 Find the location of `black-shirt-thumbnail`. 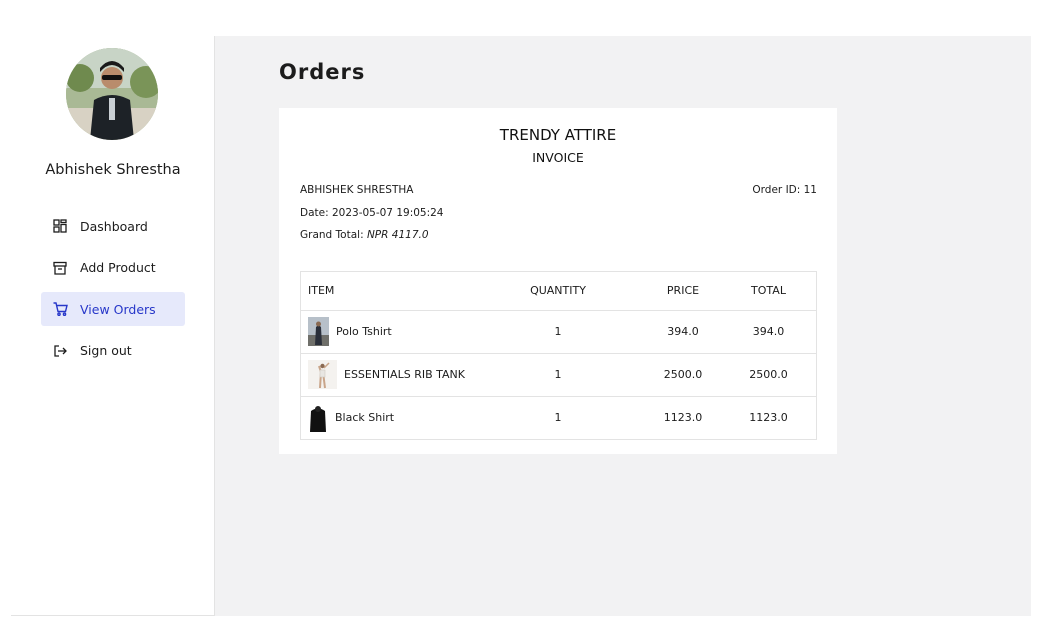

black-shirt-thumbnail is located at coordinates (318, 418).